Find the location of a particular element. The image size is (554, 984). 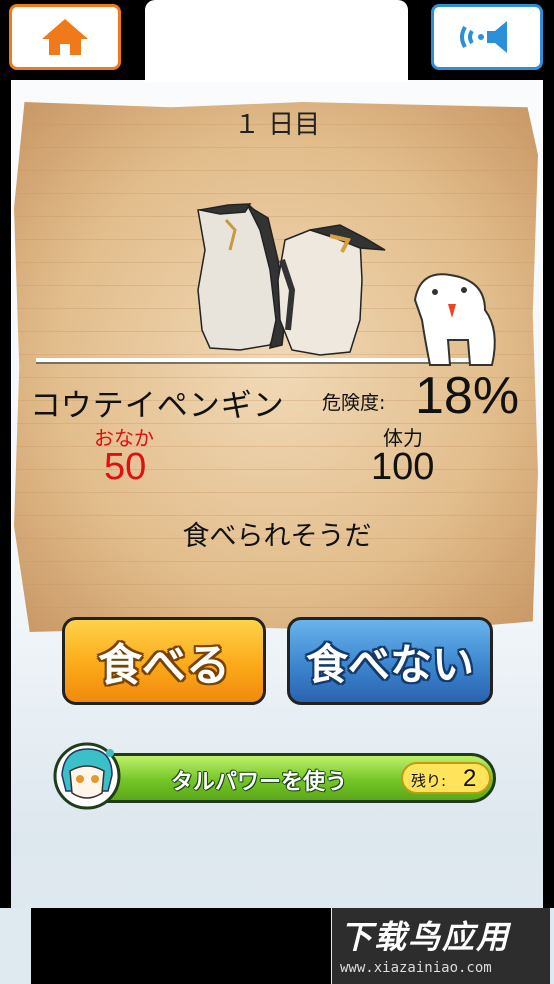

remaining-badge: 残り: 2 is located at coordinates (446, 778).